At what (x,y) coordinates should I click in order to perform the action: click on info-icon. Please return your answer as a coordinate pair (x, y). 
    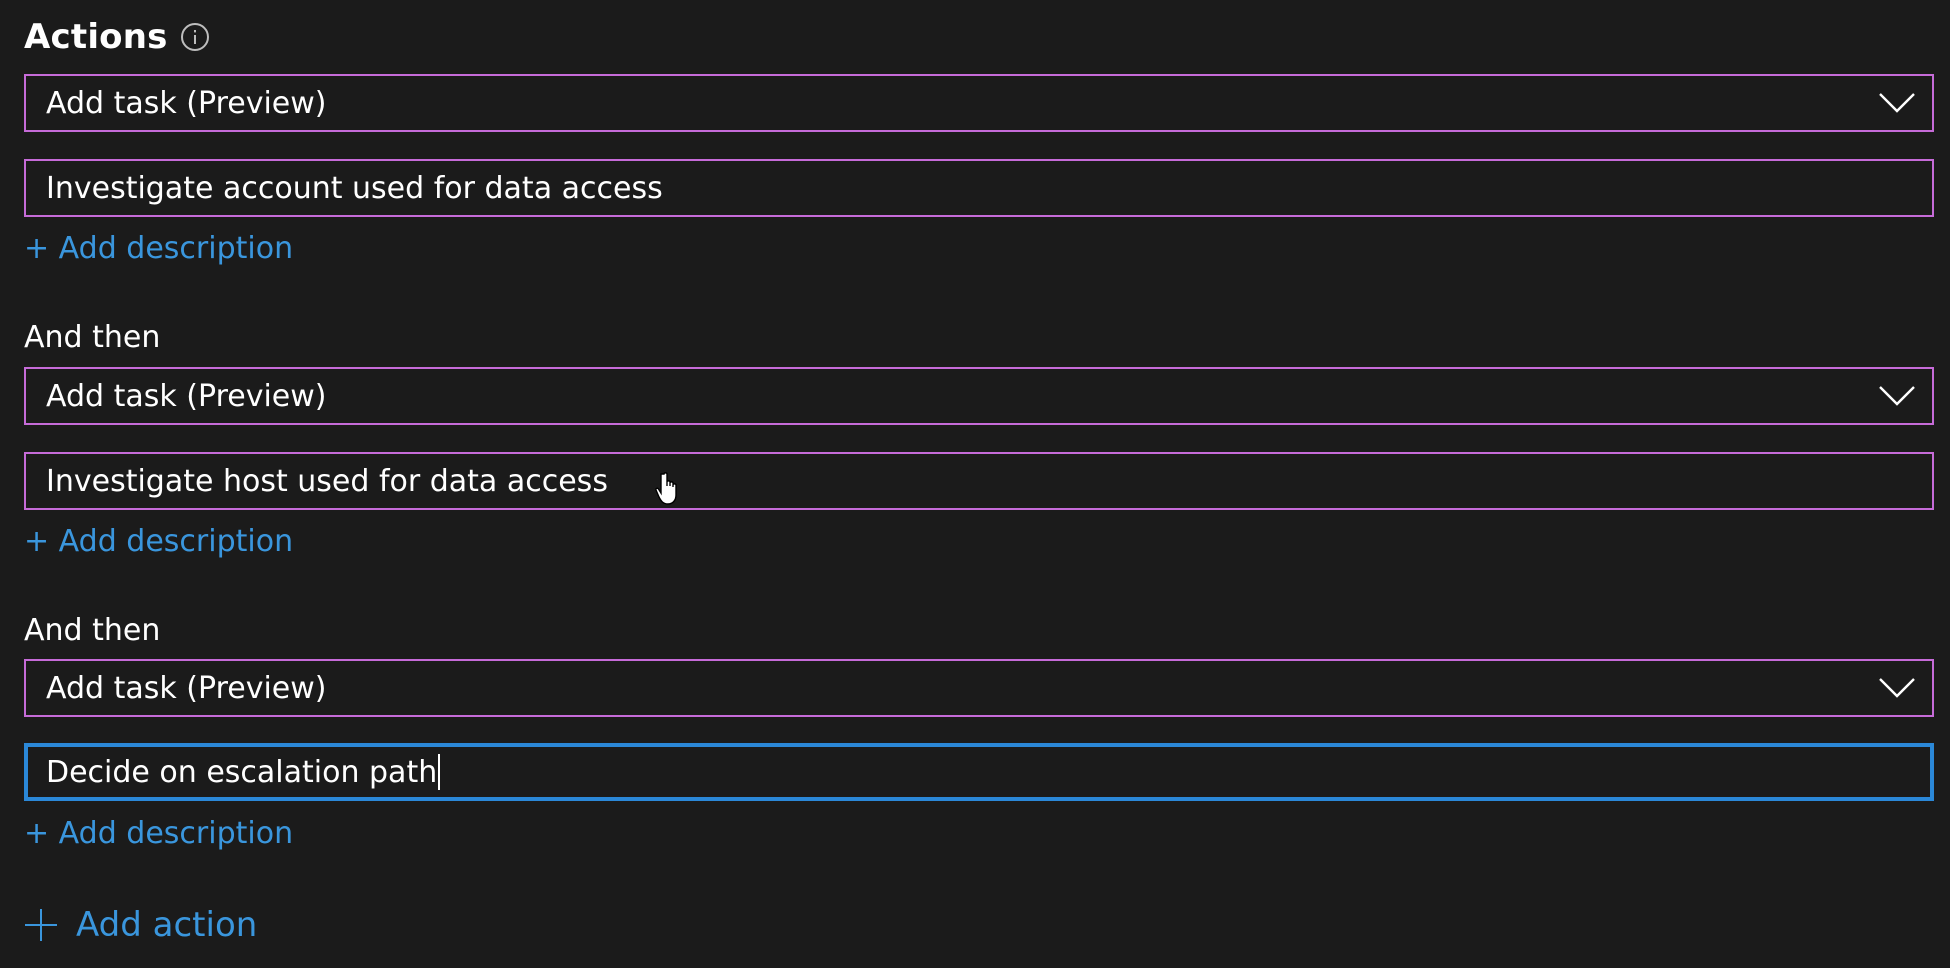
    Looking at the image, I should click on (195, 37).